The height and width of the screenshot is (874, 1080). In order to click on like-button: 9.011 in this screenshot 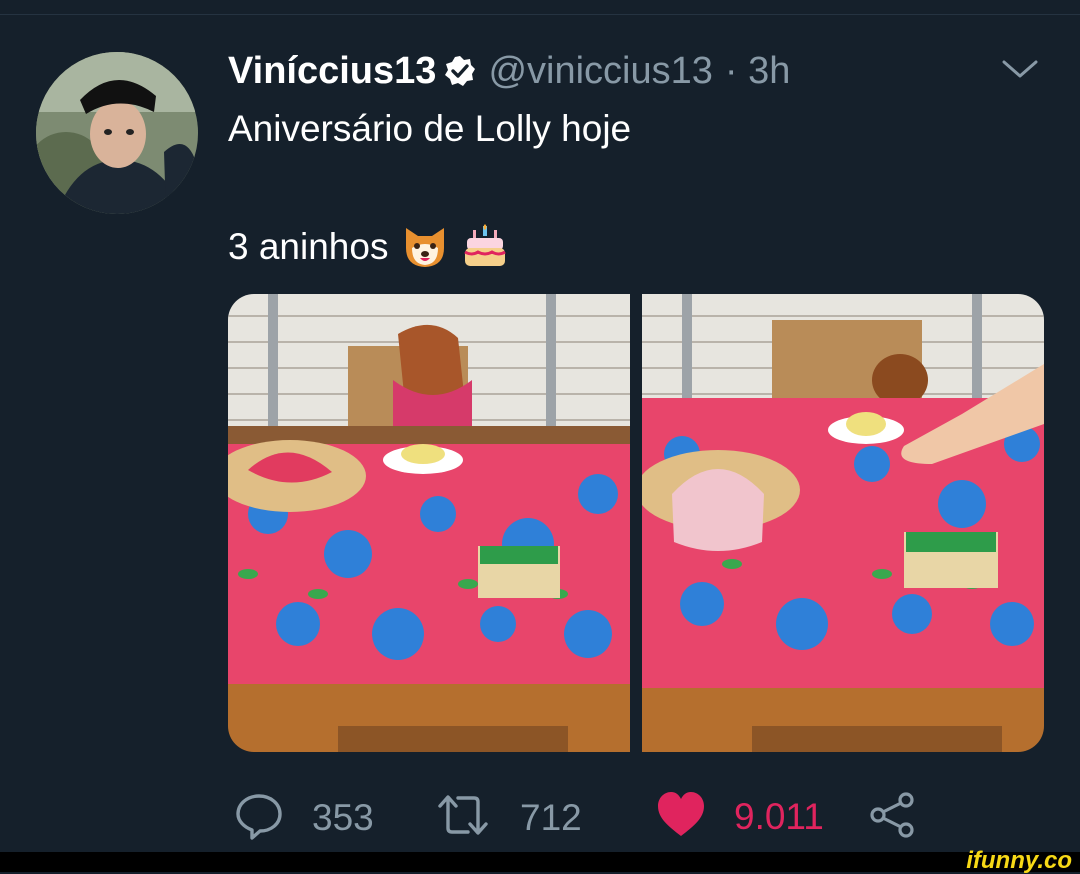, I will do `click(740, 816)`.